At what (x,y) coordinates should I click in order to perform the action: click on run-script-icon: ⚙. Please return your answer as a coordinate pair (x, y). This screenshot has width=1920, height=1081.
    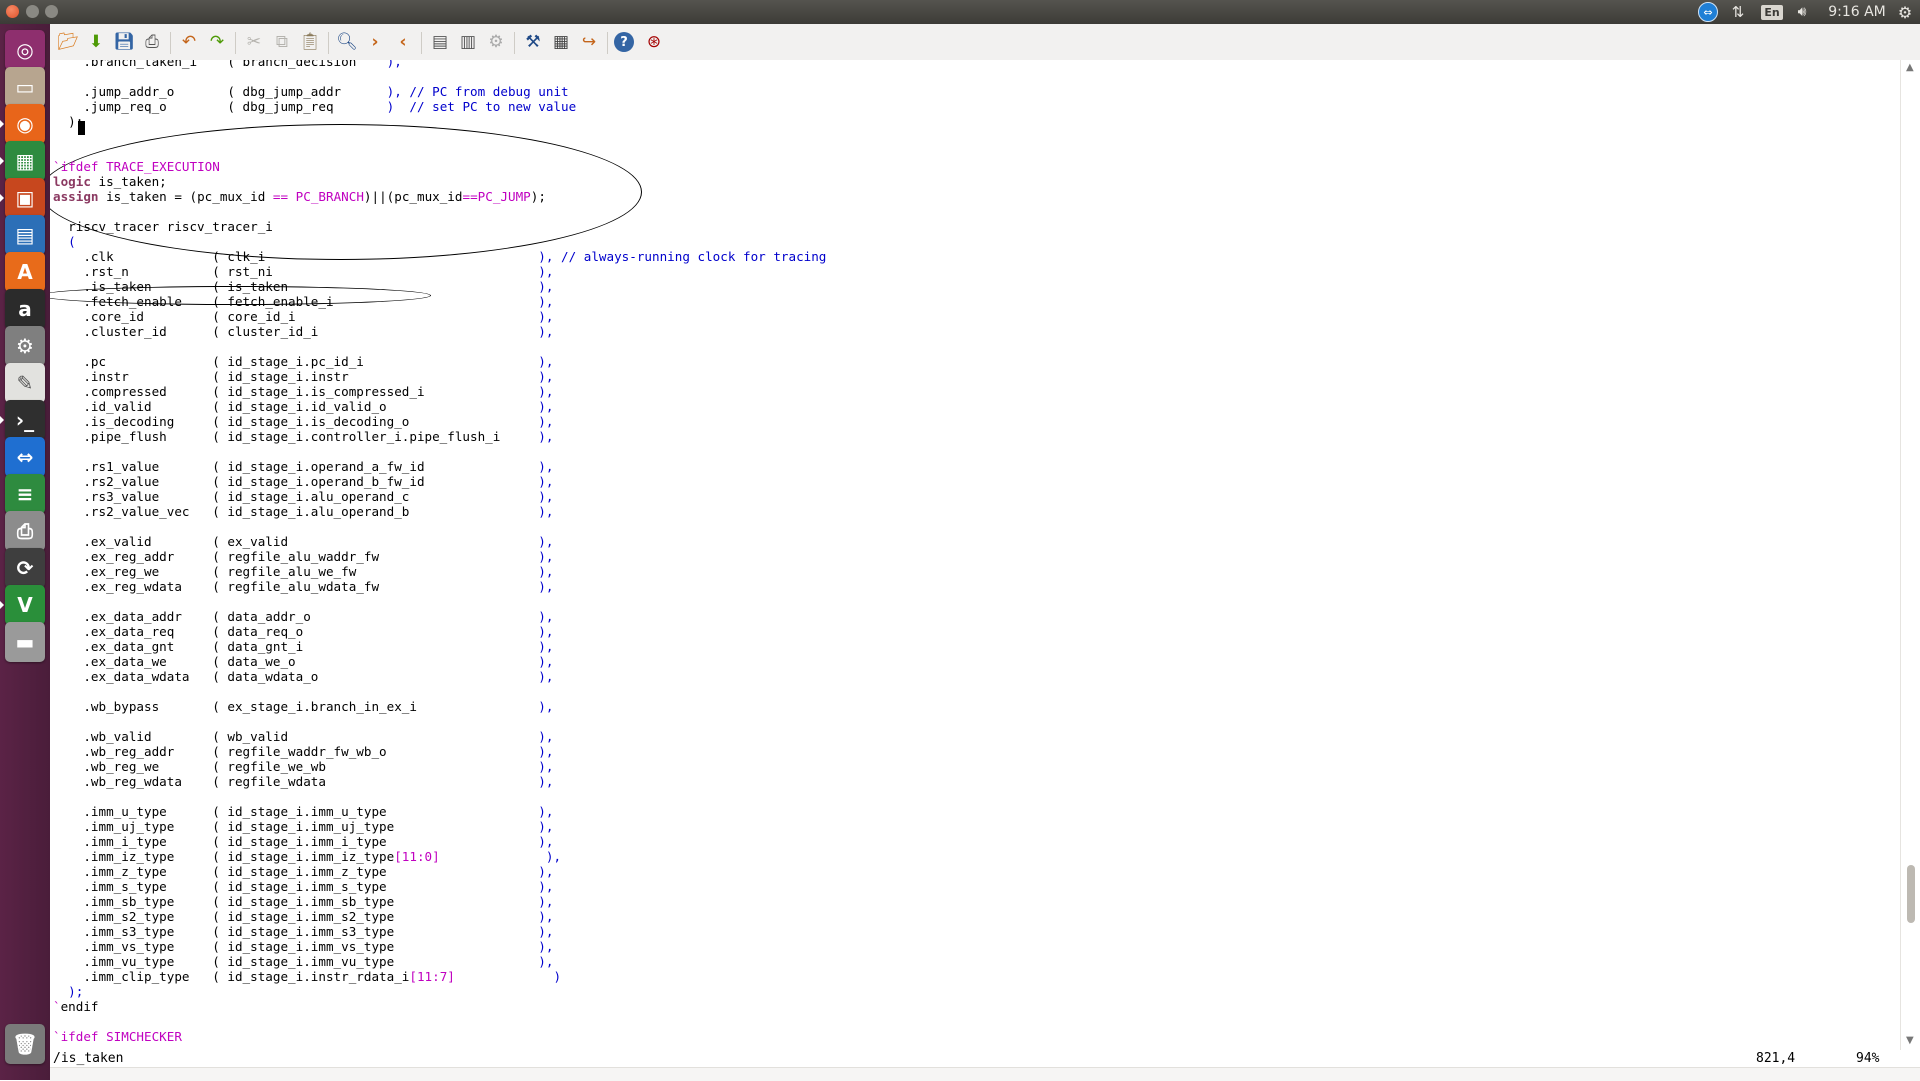
    Looking at the image, I should click on (496, 42).